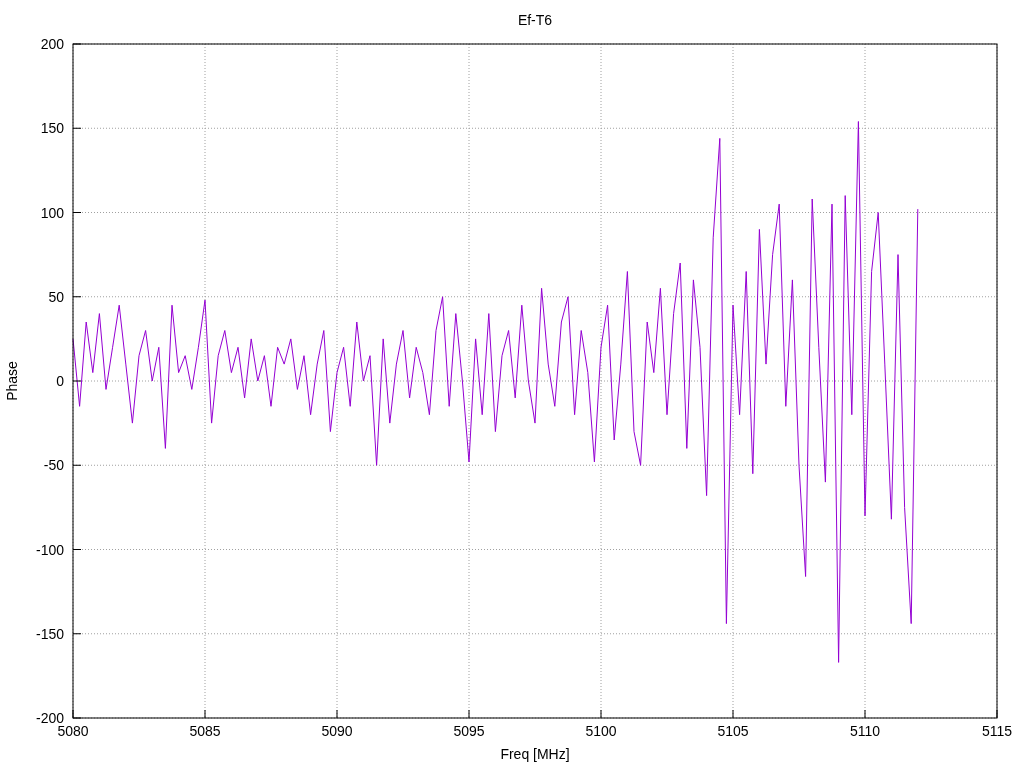  What do you see at coordinates (52, 212) in the screenshot?
I see `y-tick-label: 100` at bounding box center [52, 212].